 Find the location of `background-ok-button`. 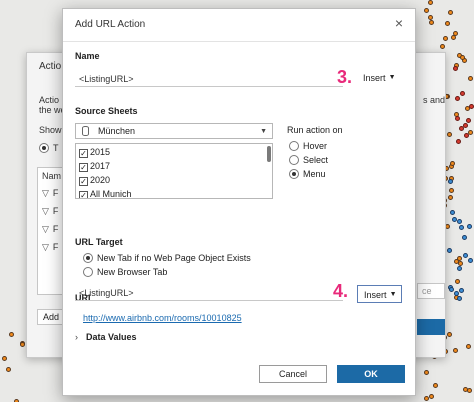

background-ok-button is located at coordinates (431, 327).